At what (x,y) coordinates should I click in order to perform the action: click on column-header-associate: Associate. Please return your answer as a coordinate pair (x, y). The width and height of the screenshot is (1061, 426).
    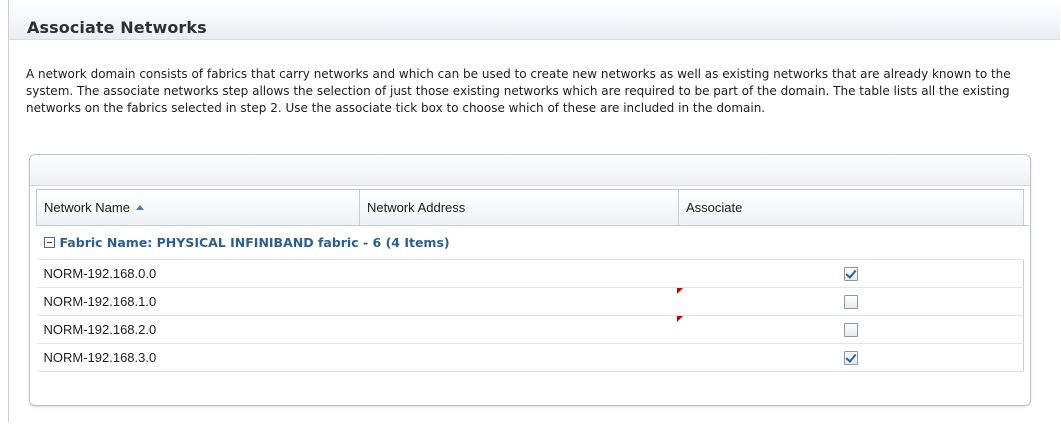
    Looking at the image, I should click on (851, 207).